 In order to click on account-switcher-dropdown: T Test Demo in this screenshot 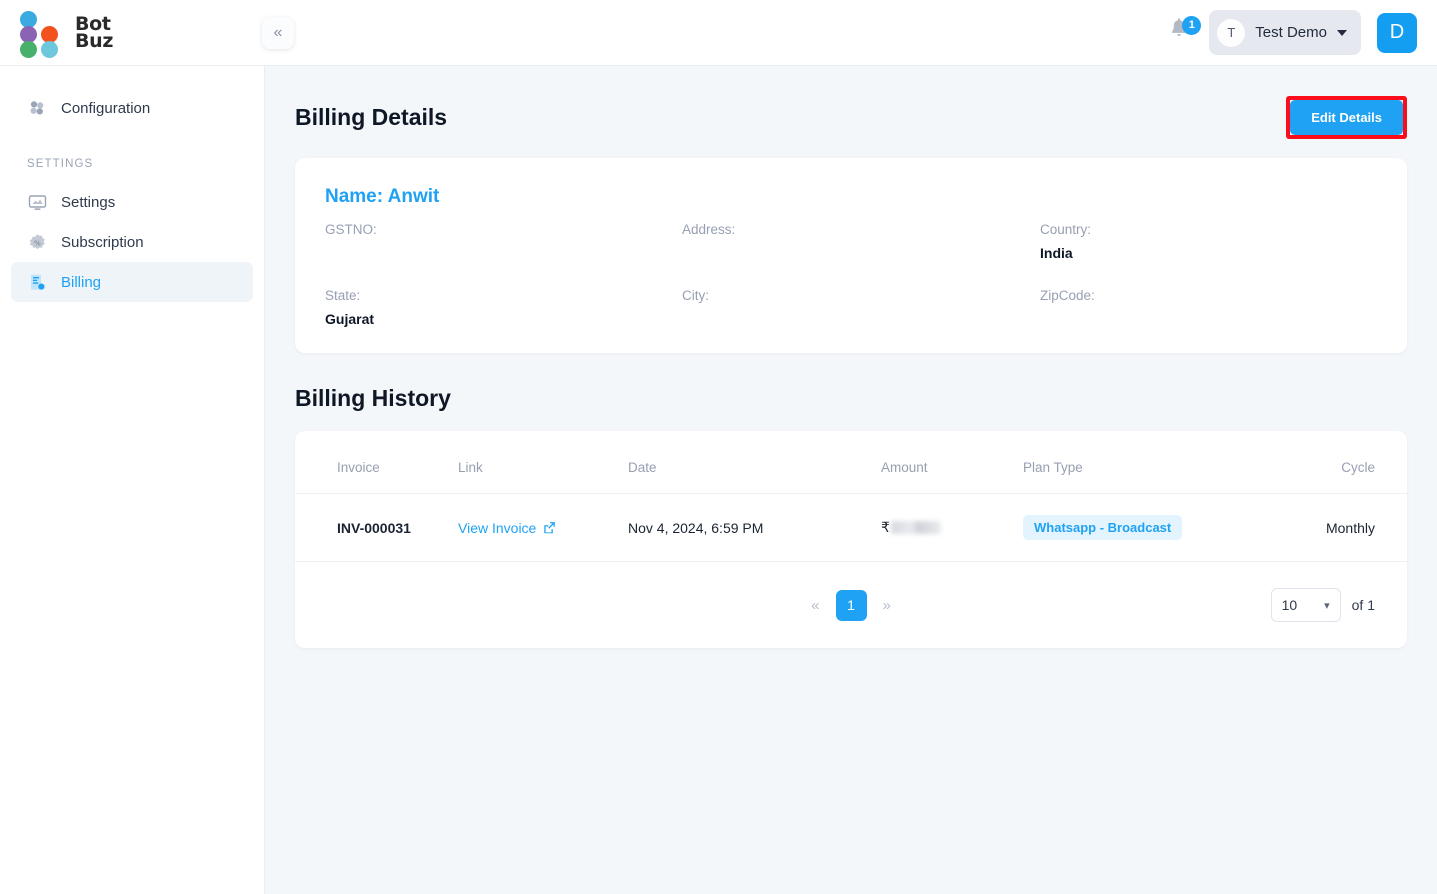, I will do `click(1285, 32)`.